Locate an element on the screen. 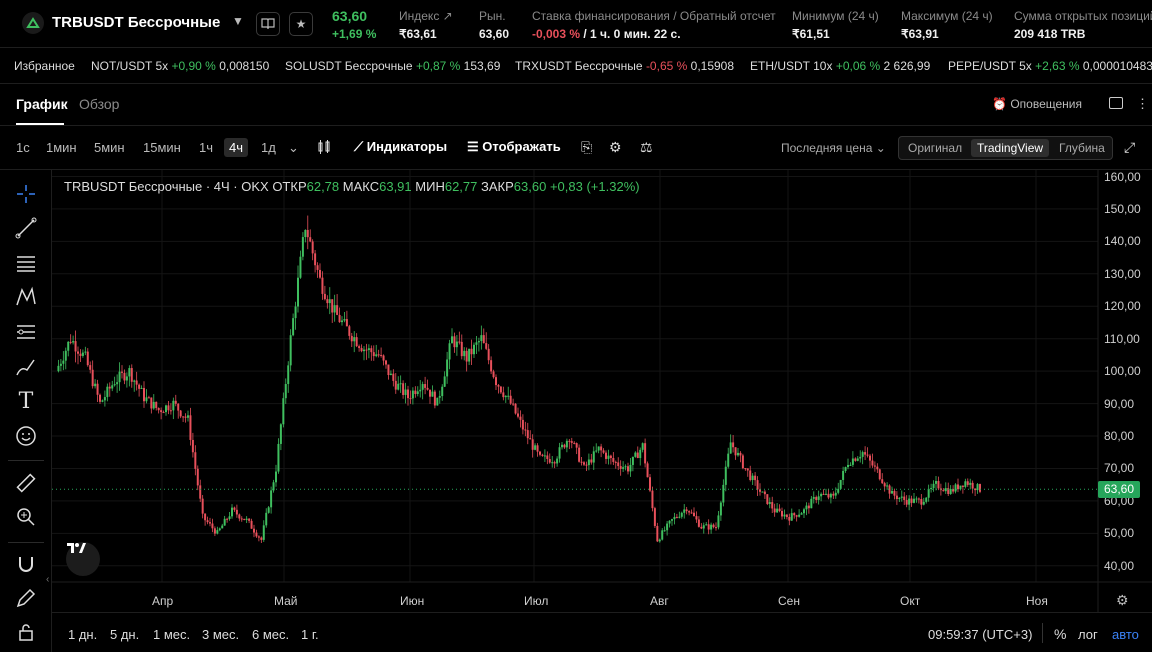 Image resolution: width=1152 pixels, height=652 pixels. emoji-icon is located at coordinates (26, 436).